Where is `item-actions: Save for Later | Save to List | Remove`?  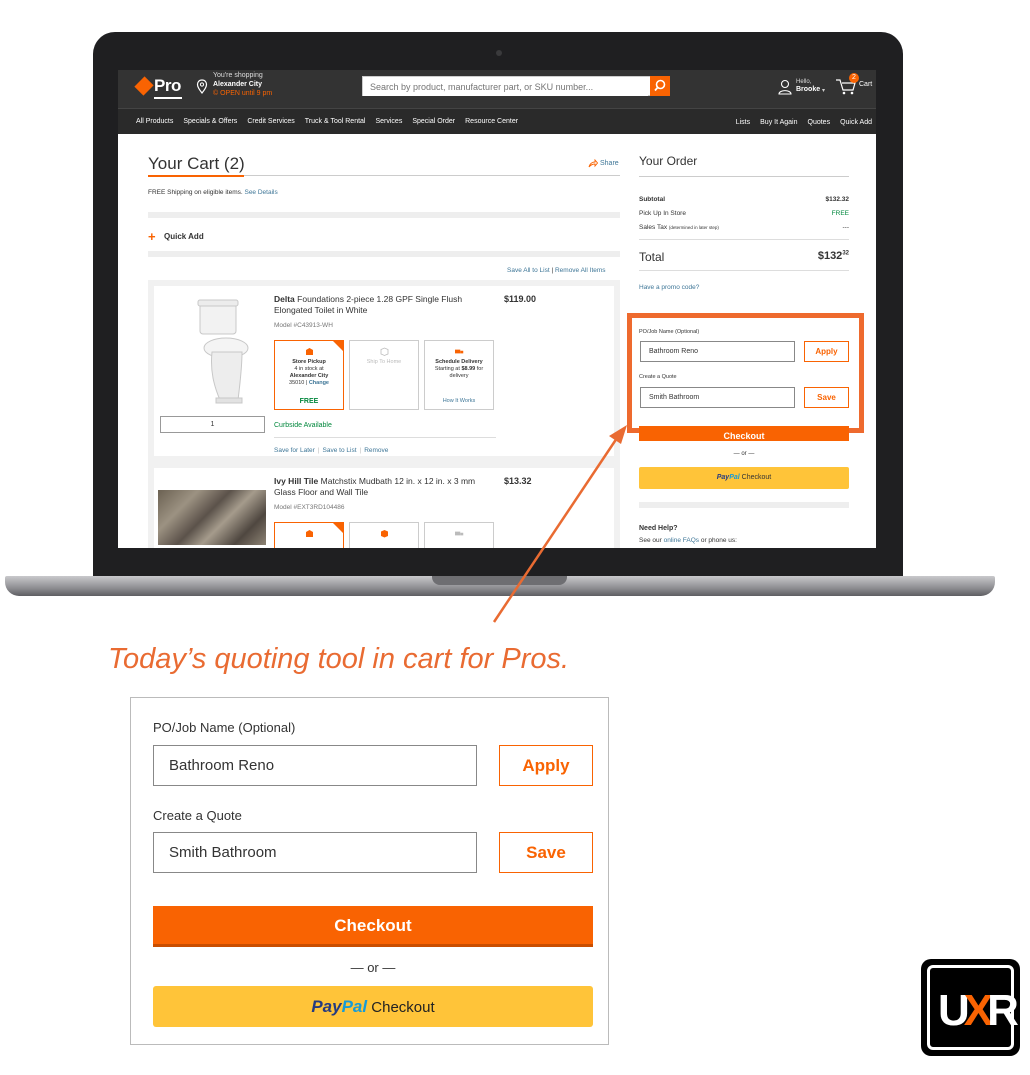
item-actions: Save for Later | Save to List | Remove is located at coordinates (331, 450).